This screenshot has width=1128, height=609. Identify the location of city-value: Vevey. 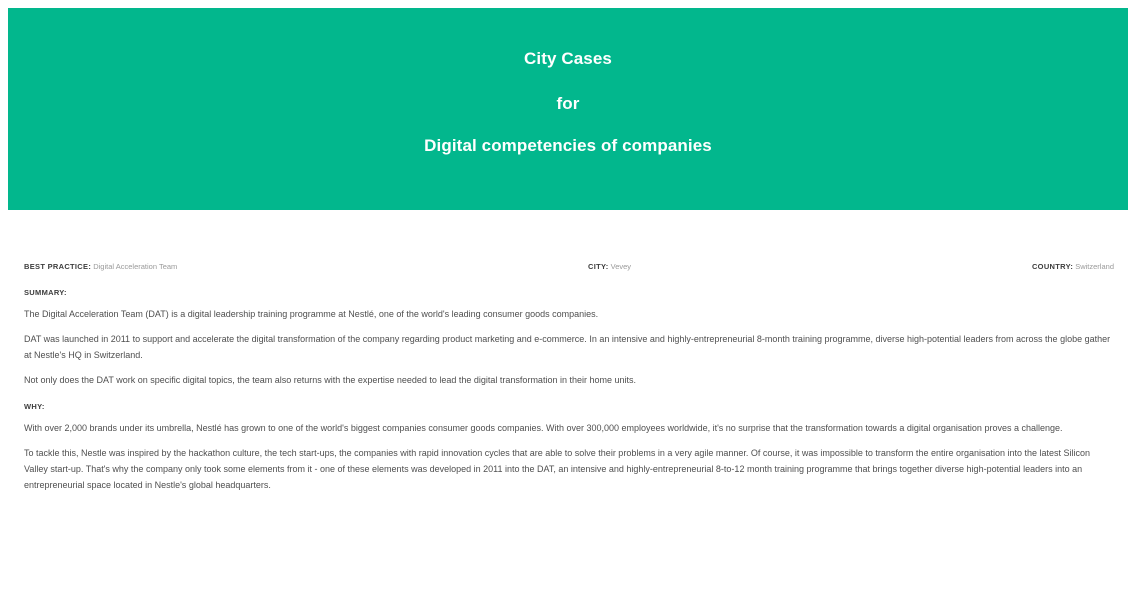
(621, 266).